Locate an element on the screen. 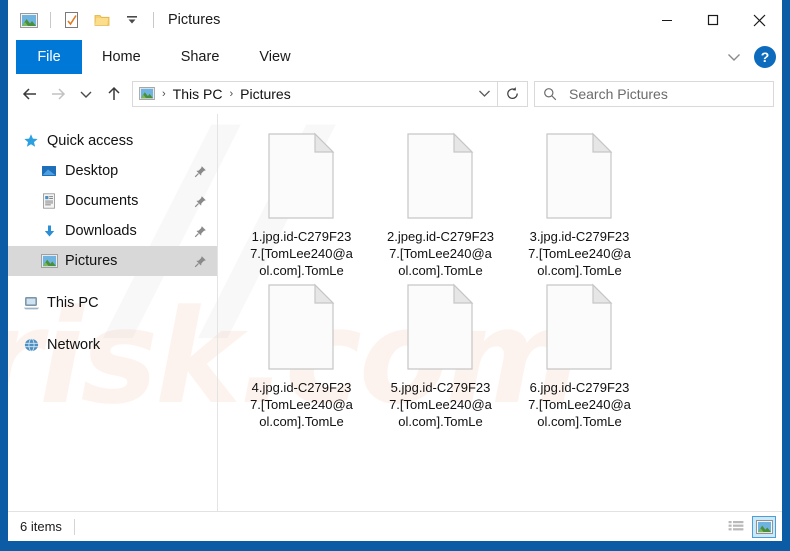 This screenshot has width=790, height=551. downloads-icon is located at coordinates (49, 231).